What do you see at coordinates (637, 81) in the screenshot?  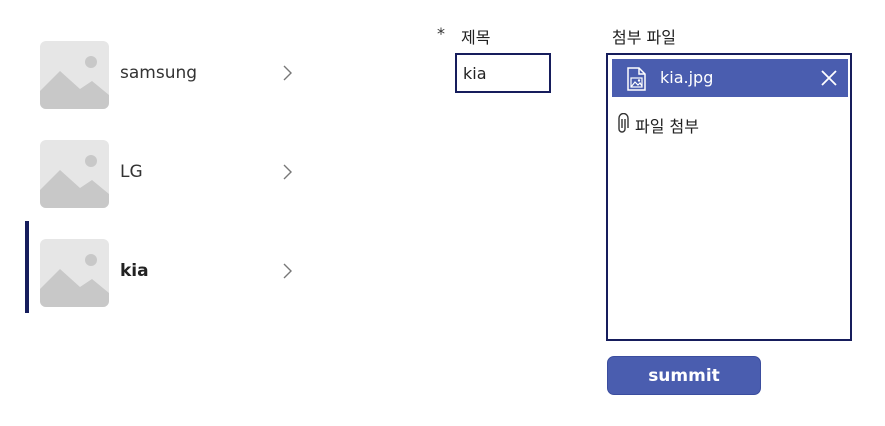 I see `image-file-icon` at bounding box center [637, 81].